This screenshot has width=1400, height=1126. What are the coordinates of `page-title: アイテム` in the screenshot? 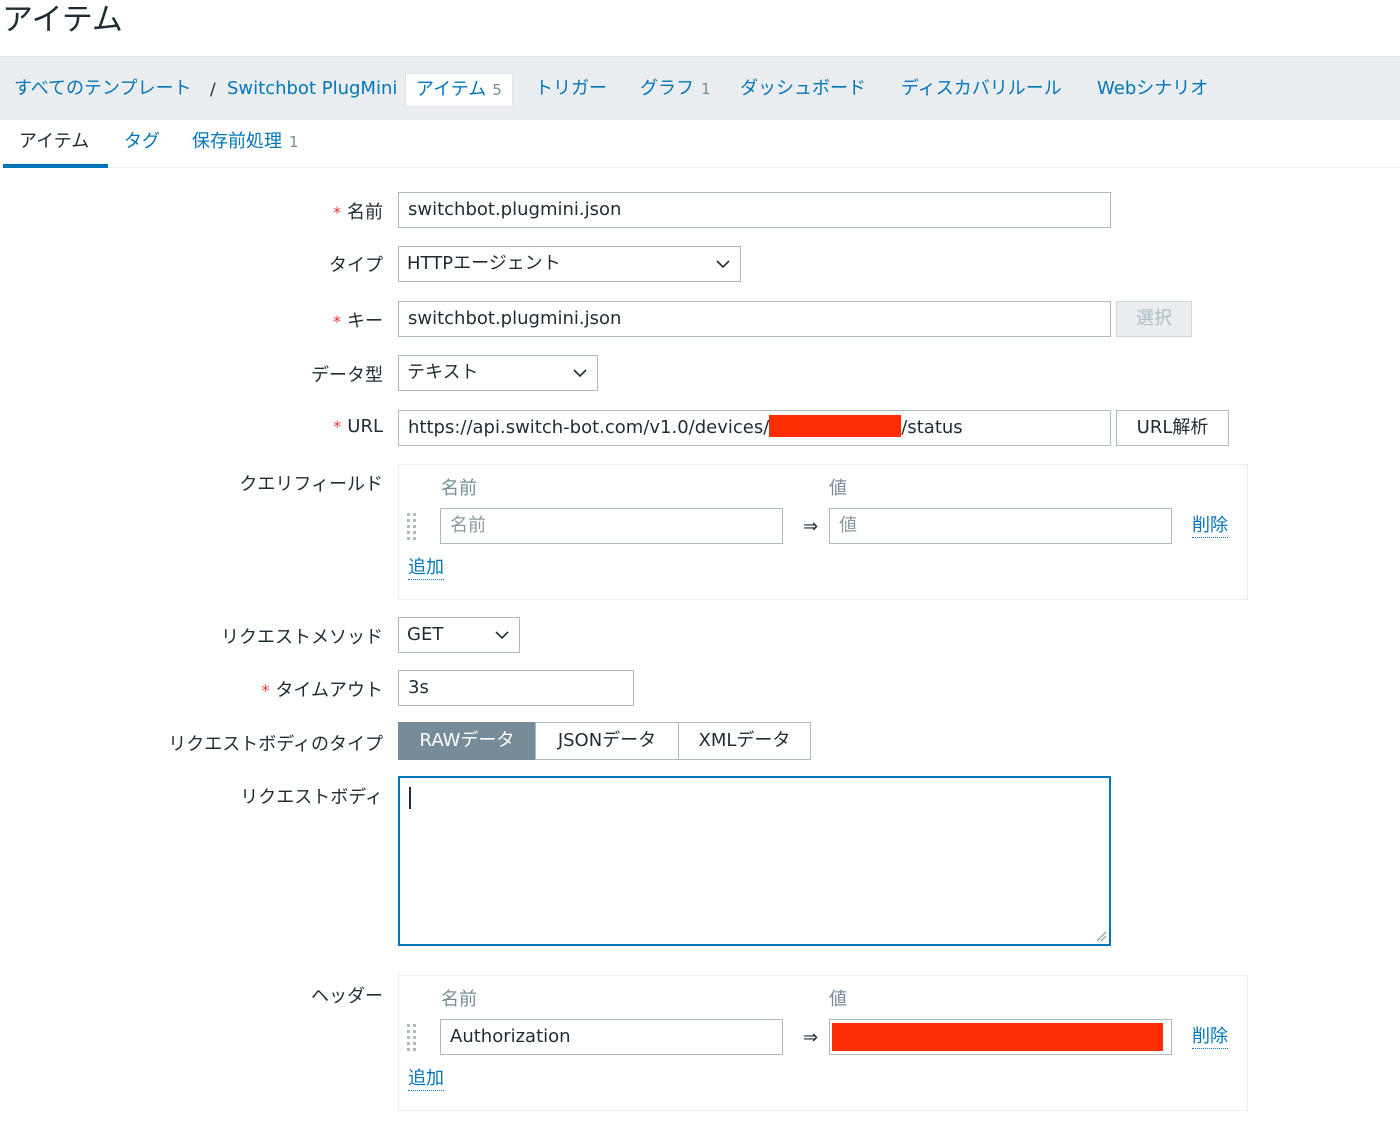 It's located at (62, 20).